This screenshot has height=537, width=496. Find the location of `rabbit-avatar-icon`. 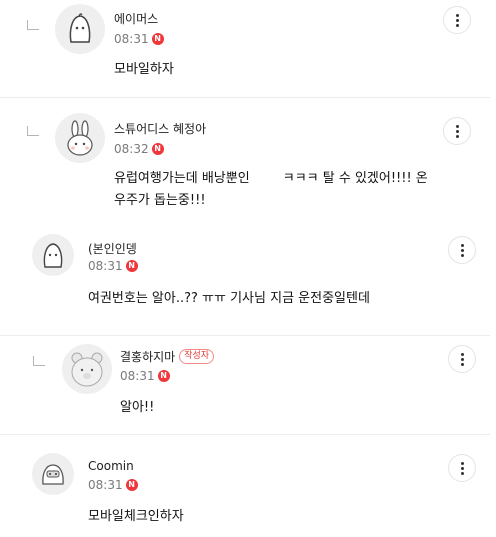

rabbit-avatar-icon is located at coordinates (80, 138).